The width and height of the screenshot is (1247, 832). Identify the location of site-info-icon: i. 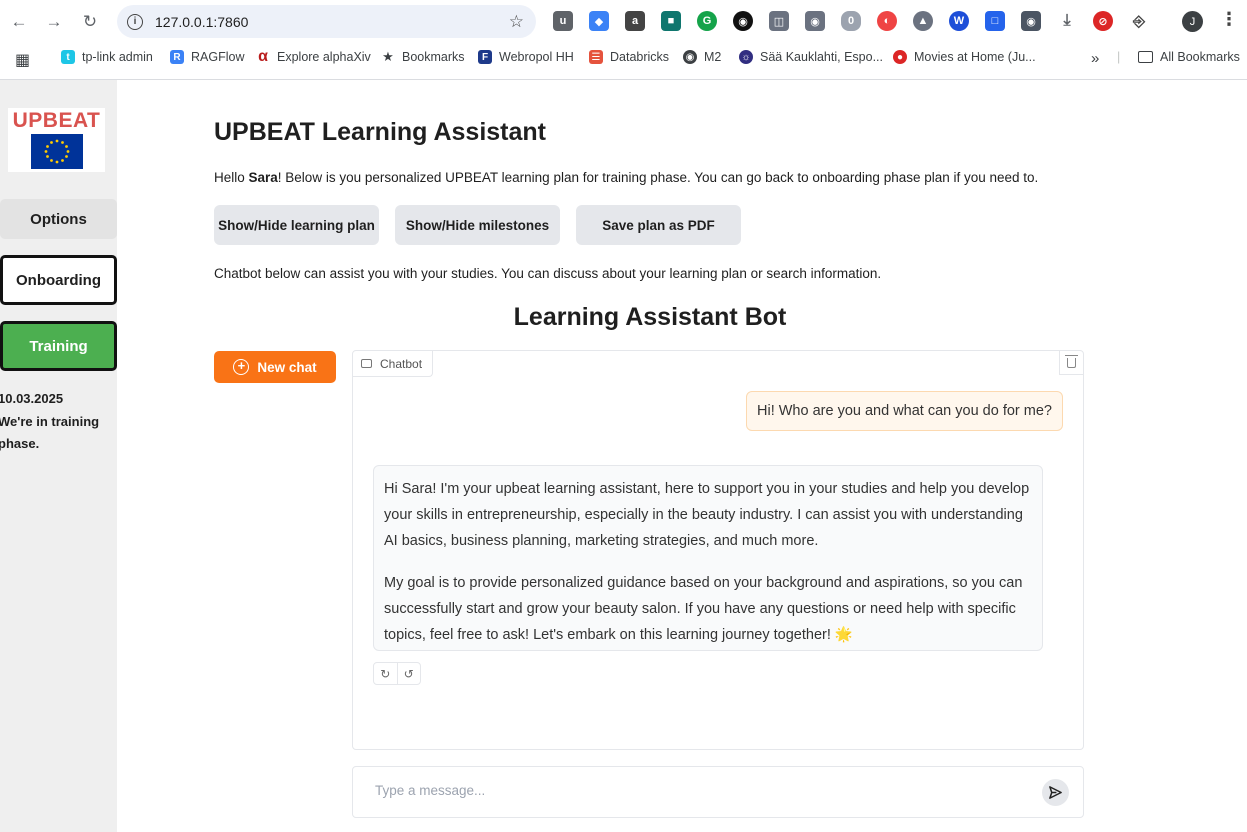
(135, 21).